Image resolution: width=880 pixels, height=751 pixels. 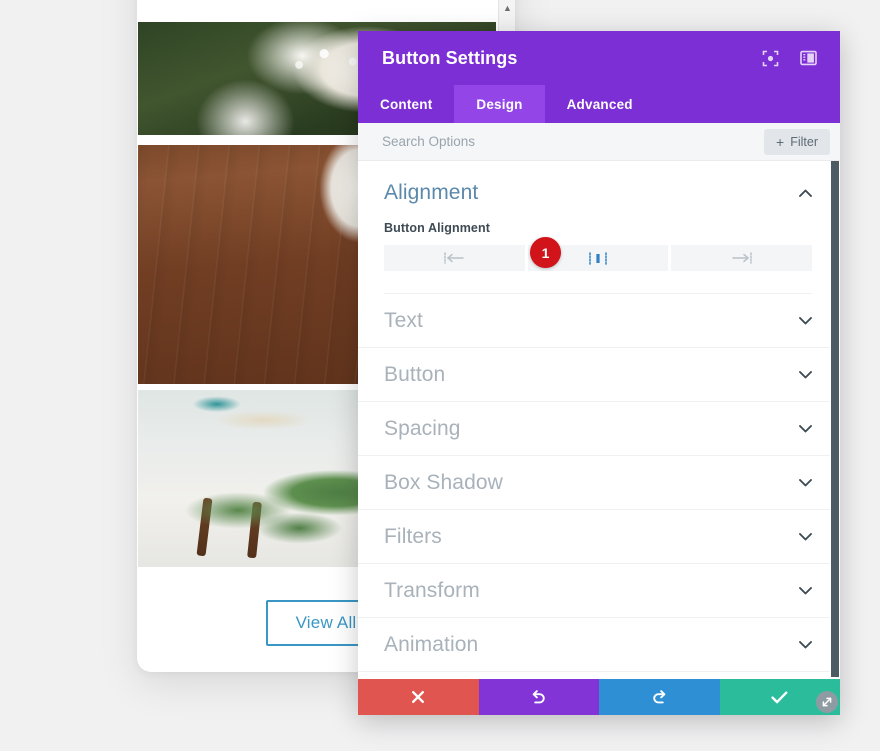 I want to click on section-row-button: Button, so click(x=599, y=375).